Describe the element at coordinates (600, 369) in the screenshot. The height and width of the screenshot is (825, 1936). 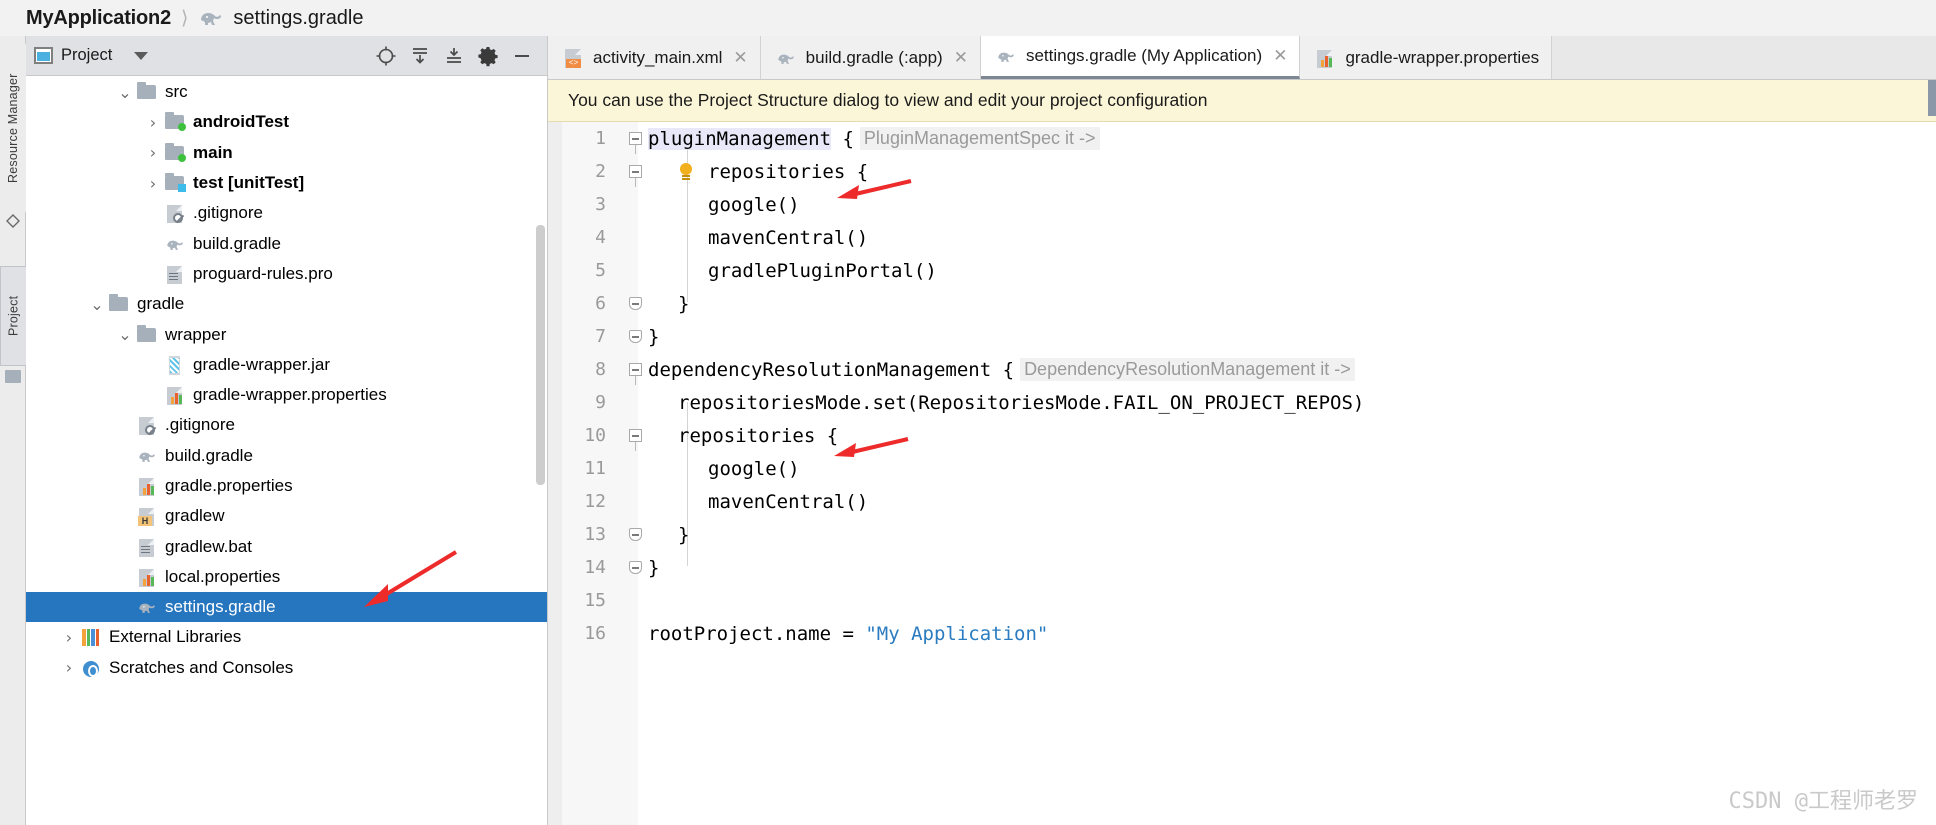
I see `line-number: 8` at that location.